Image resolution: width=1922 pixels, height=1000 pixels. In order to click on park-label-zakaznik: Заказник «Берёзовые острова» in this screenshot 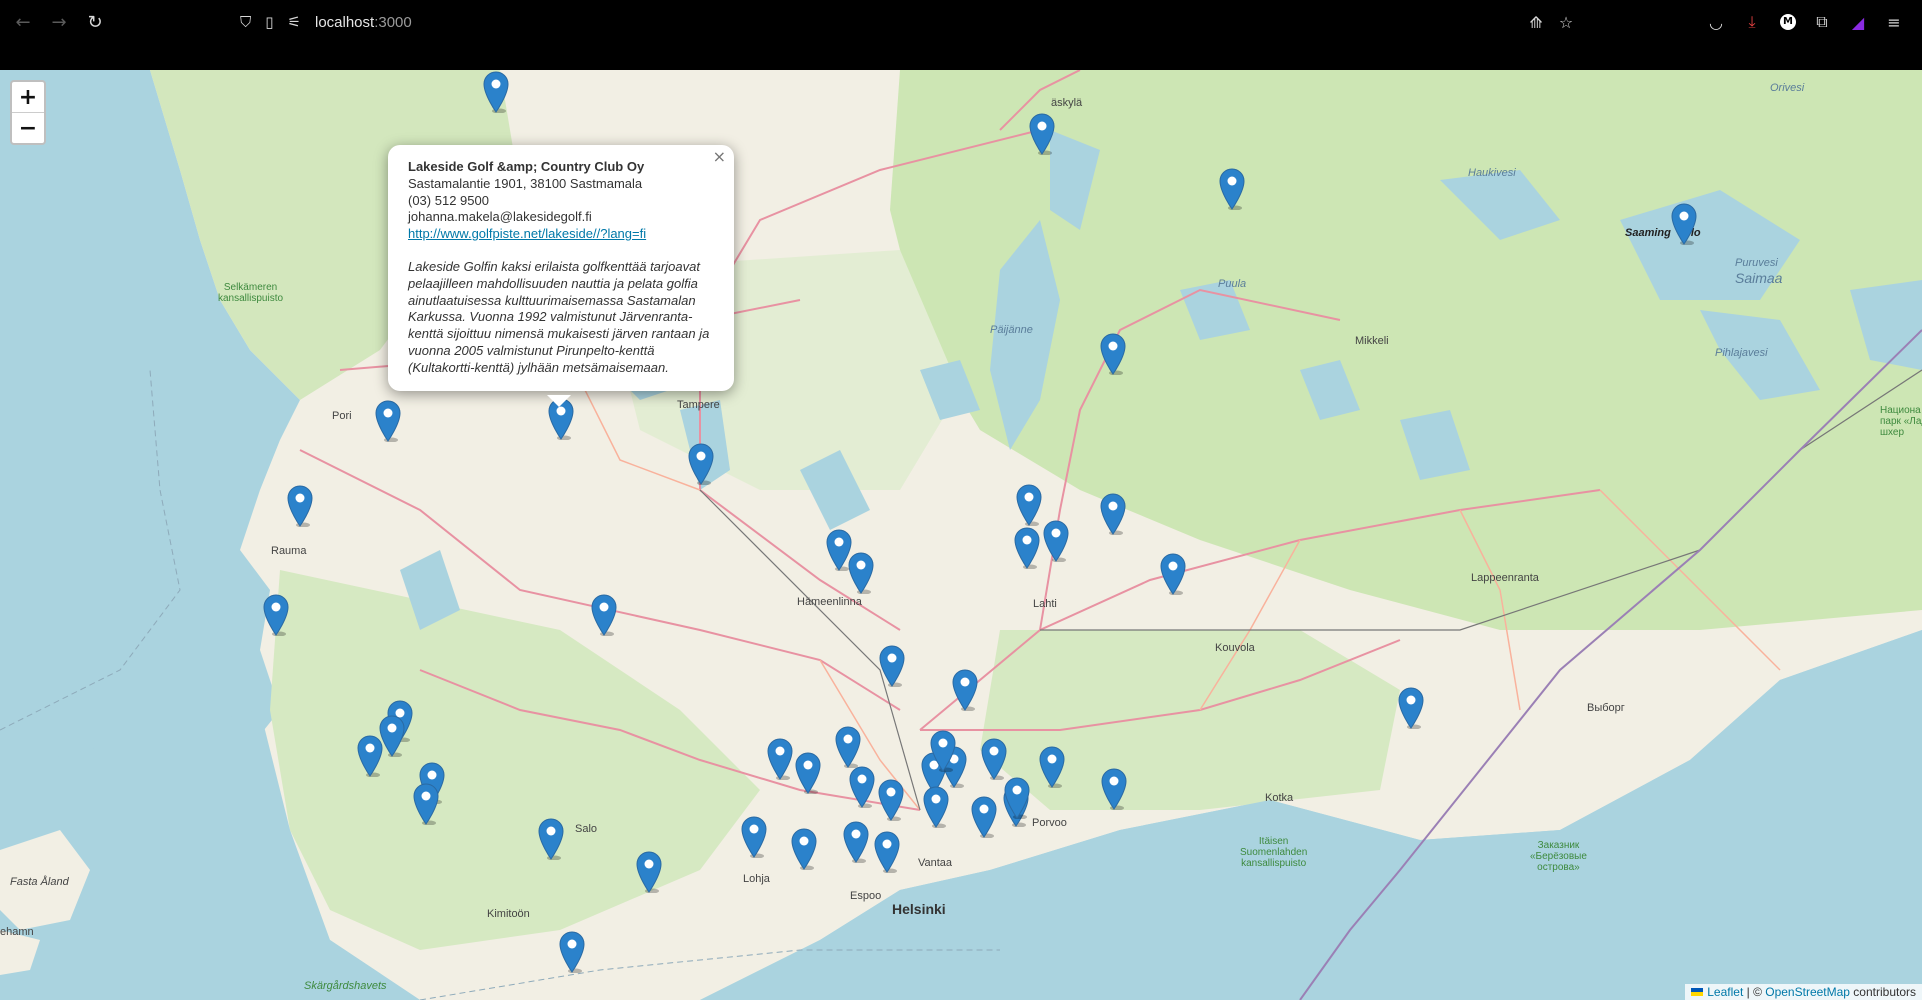, I will do `click(1558, 856)`.